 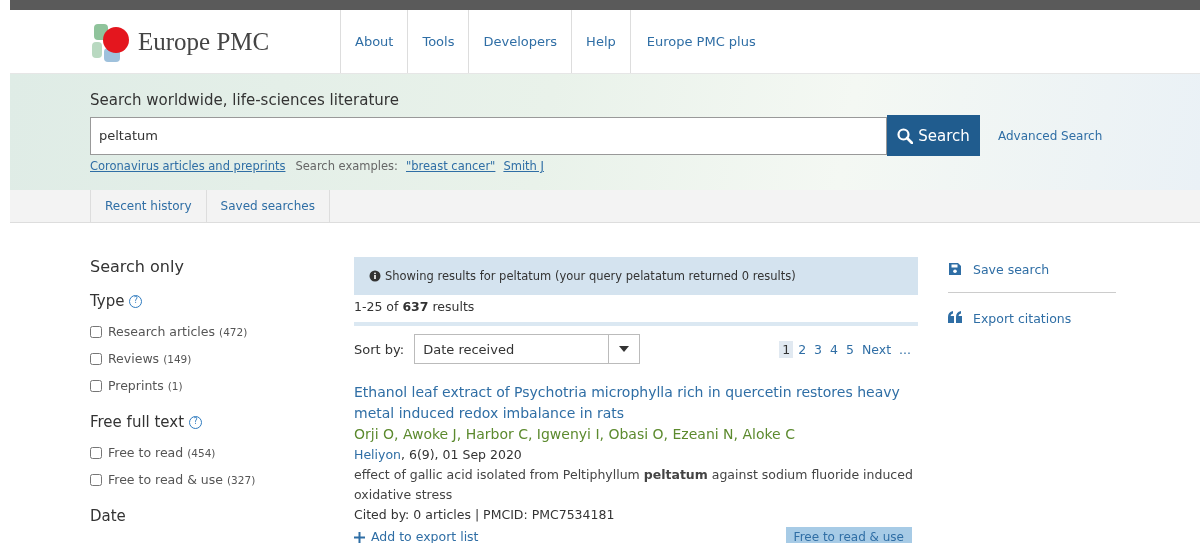 What do you see at coordinates (241, 479) in the screenshot?
I see `filter-count: (327)` at bounding box center [241, 479].